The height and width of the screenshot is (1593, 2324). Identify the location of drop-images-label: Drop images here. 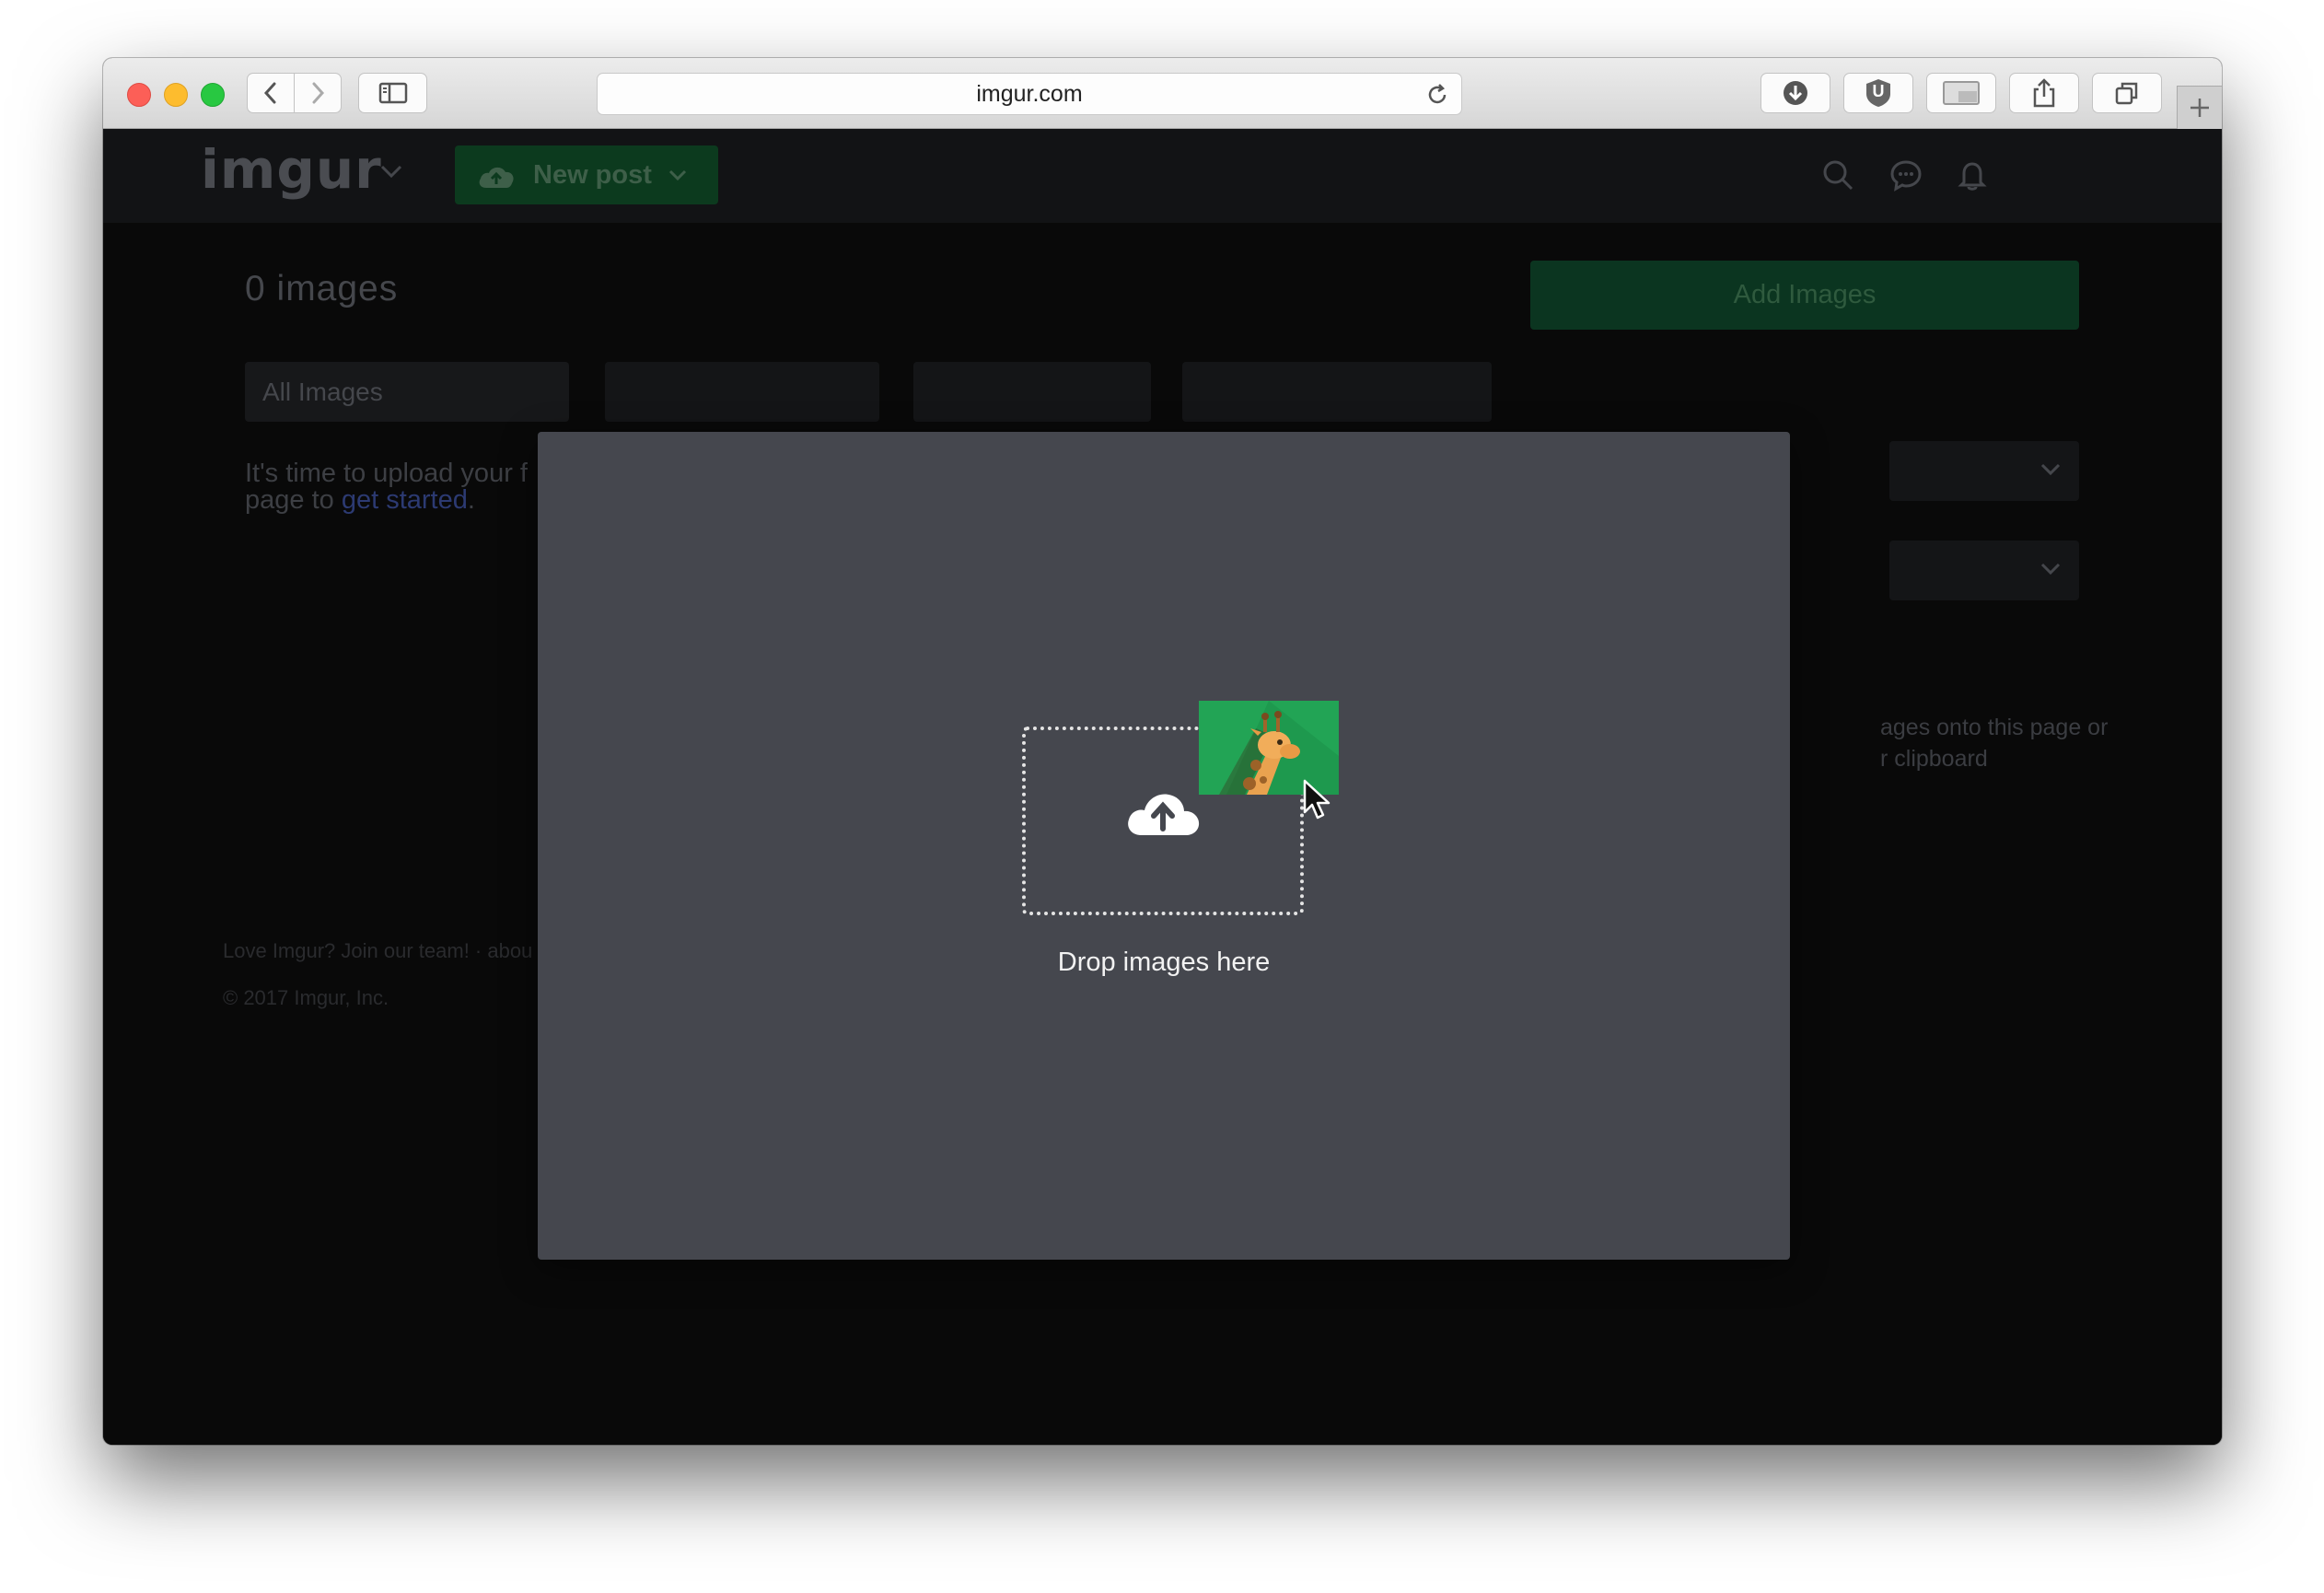
(1164, 963).